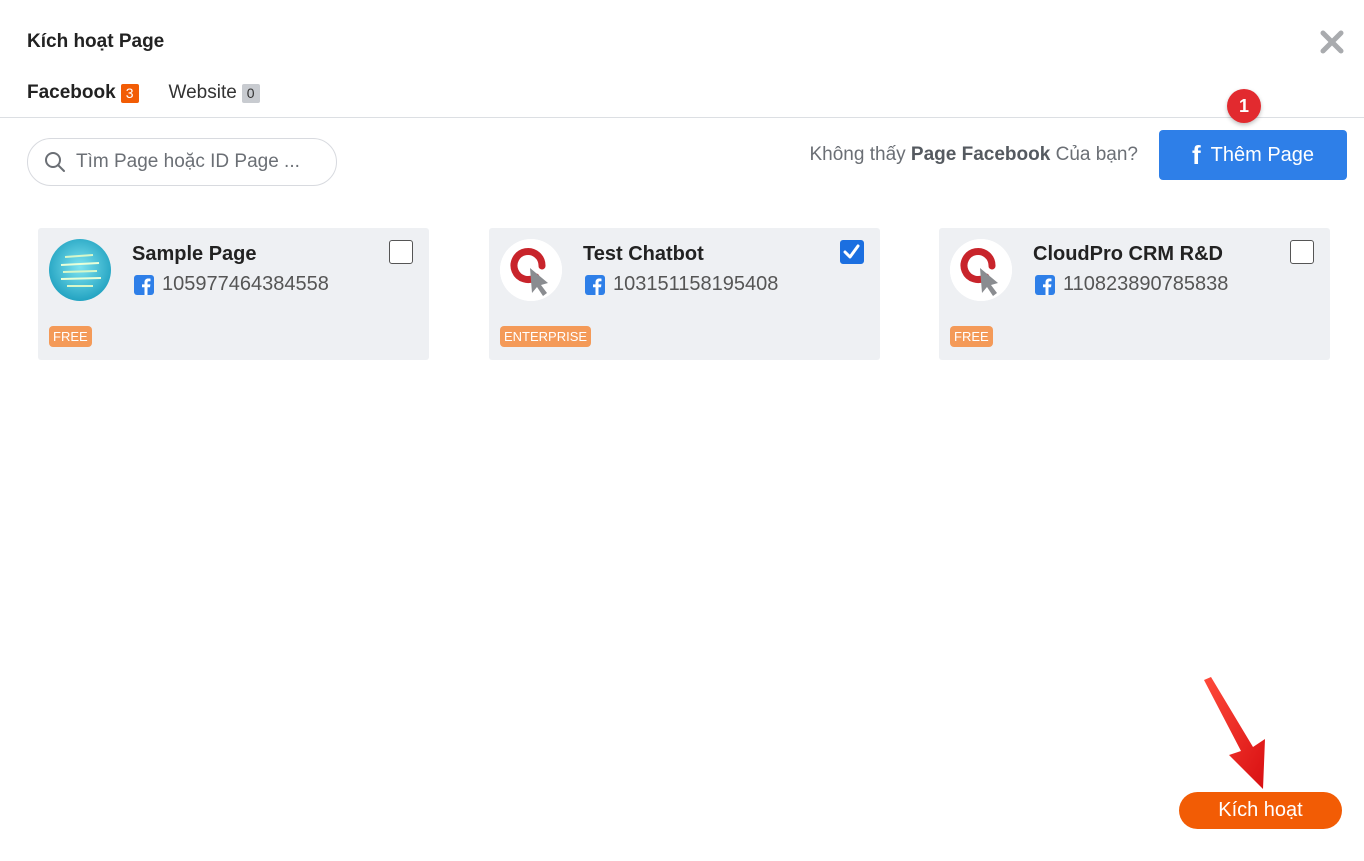 The height and width of the screenshot is (861, 1364). What do you see at coordinates (96, 41) in the screenshot?
I see `modal-title: Kích hoạt Page` at bounding box center [96, 41].